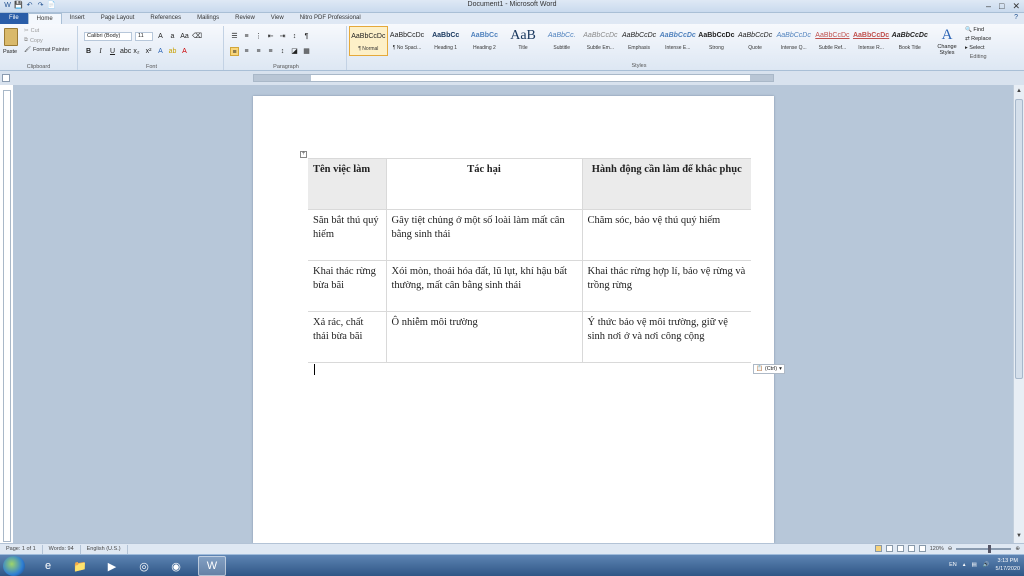 The image size is (1024, 576). Describe the element at coordinates (484, 41) in the screenshot. I see `style-heading-2: AaBbCc Heading 2` at that location.